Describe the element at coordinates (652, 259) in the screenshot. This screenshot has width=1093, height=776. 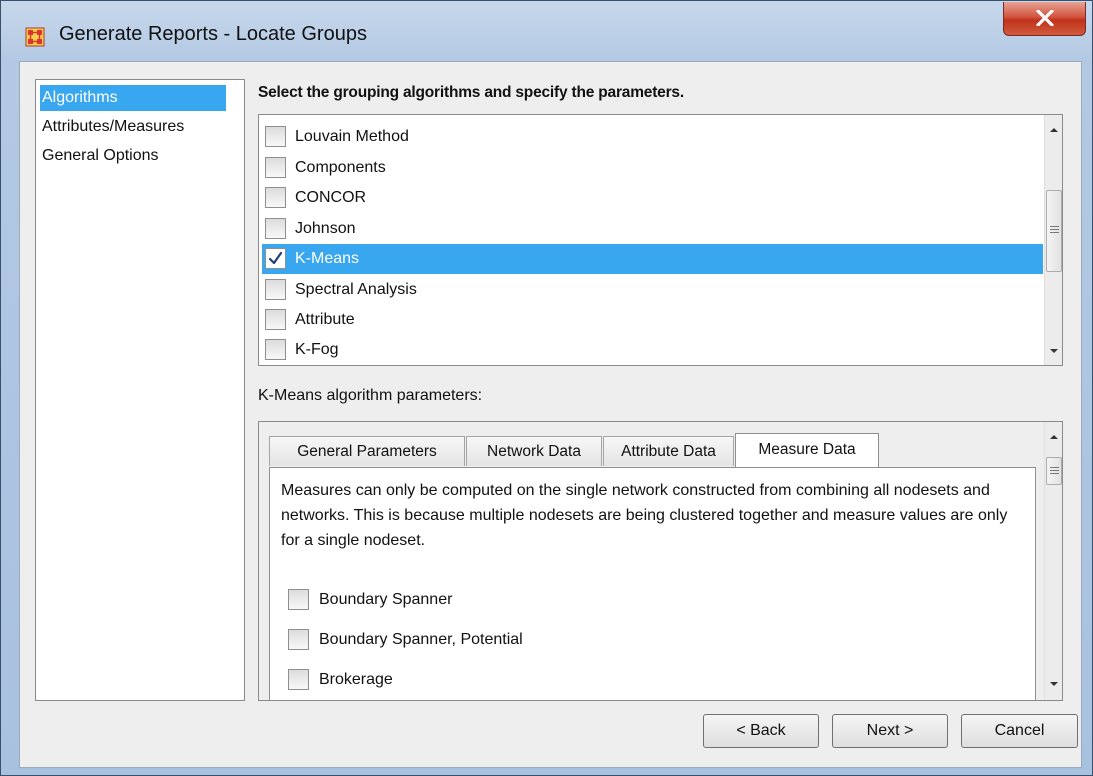
I see `algorithm-item-k-means: K-Means` at that location.